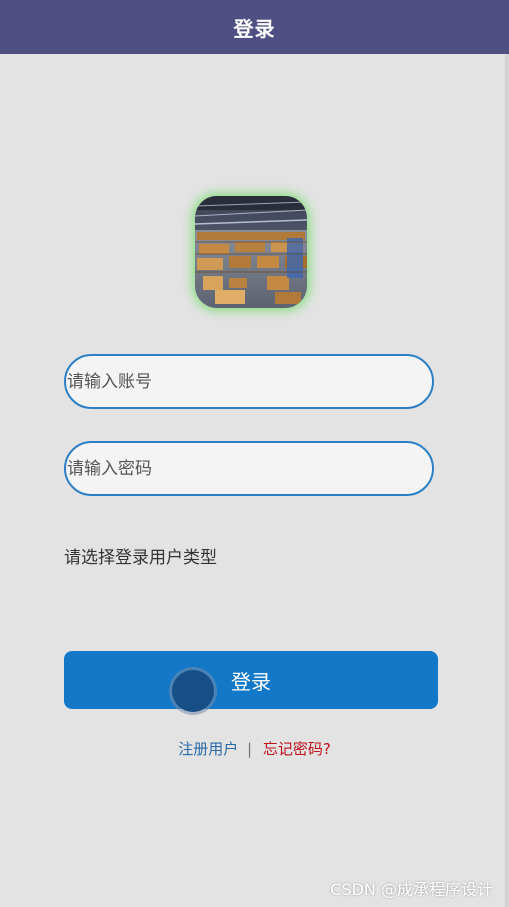 This screenshot has width=509, height=907. I want to click on warehouse-photo-icon, so click(251, 252).